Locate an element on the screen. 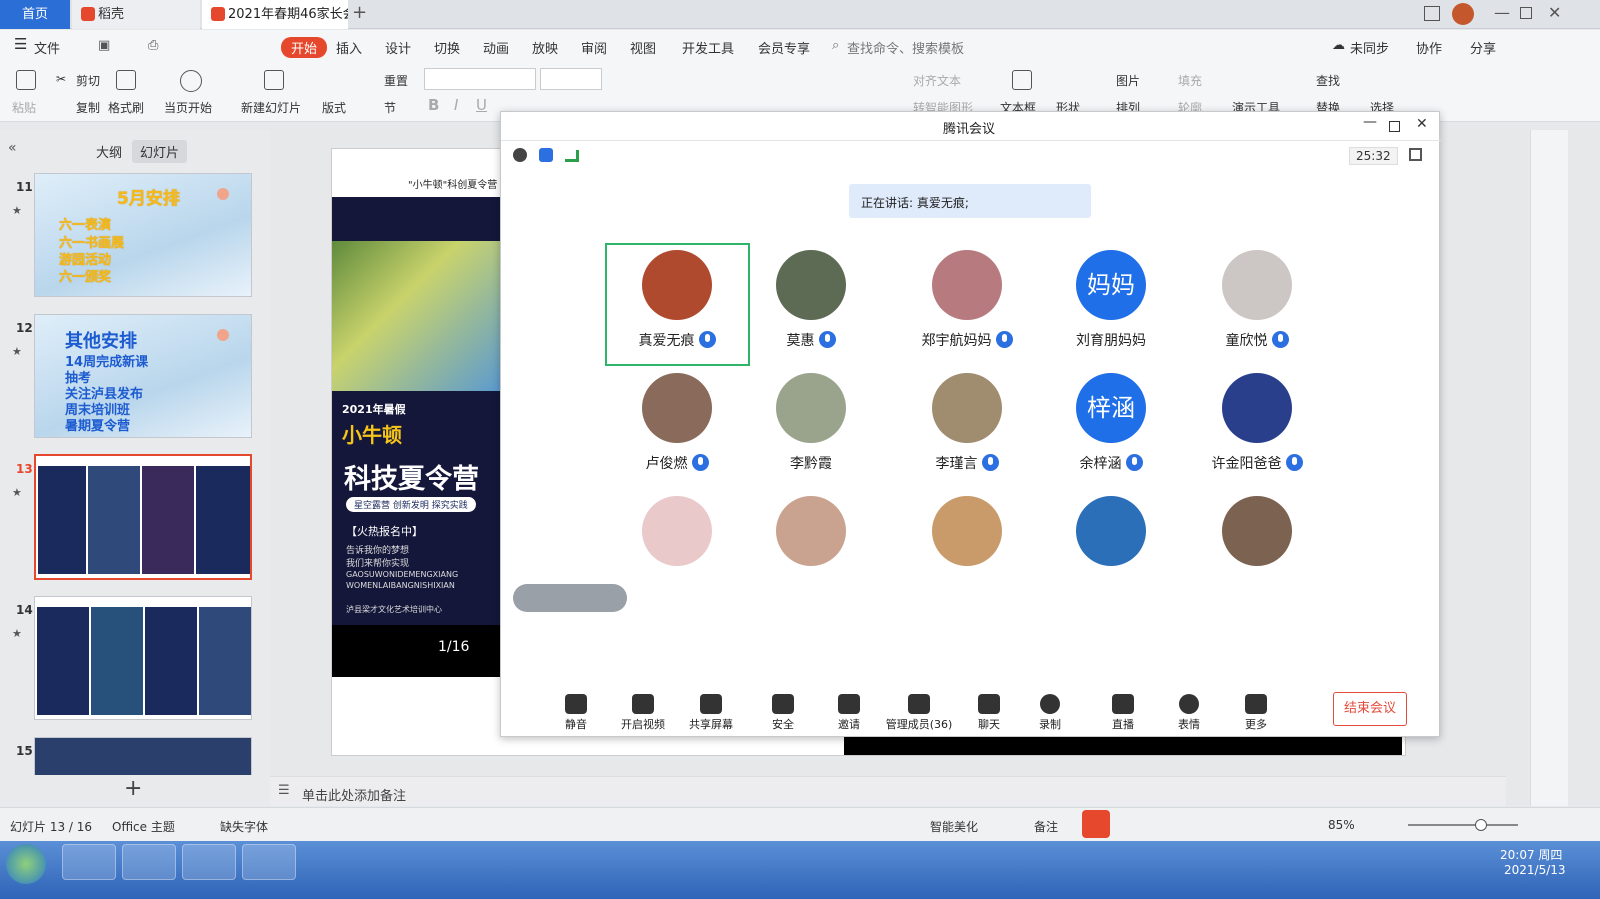  underline-icon: U is located at coordinates (481, 105).